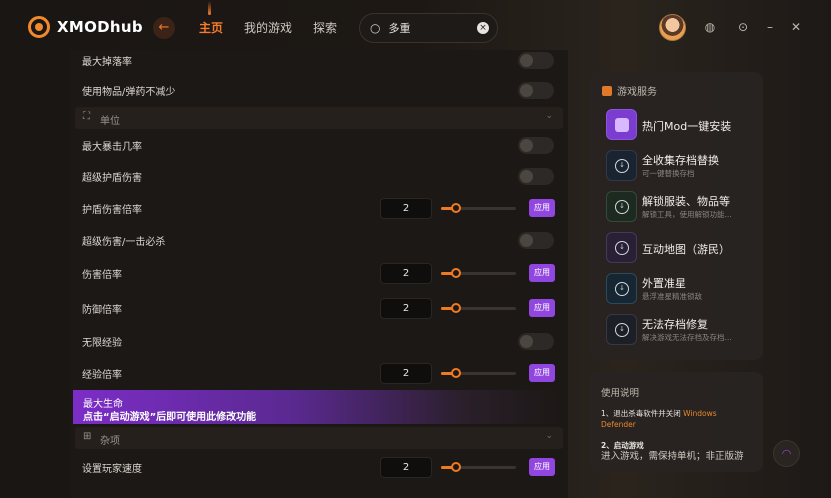 Image resolution: width=831 pixels, height=498 pixels. Describe the element at coordinates (112, 469) in the screenshot. I see `option-label: 设置玩家速度` at that location.